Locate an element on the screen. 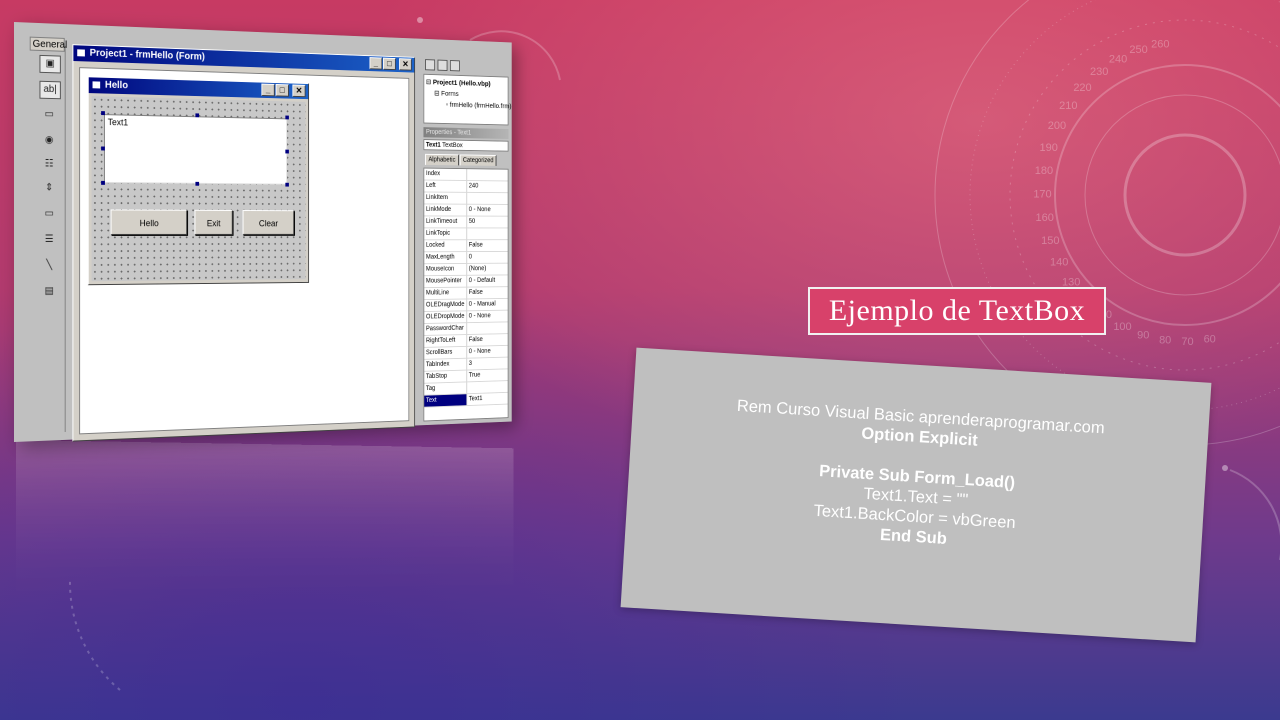 Image resolution: width=1280 pixels, height=720 pixels. option-button-icon: ◉ is located at coordinates (48, 140).